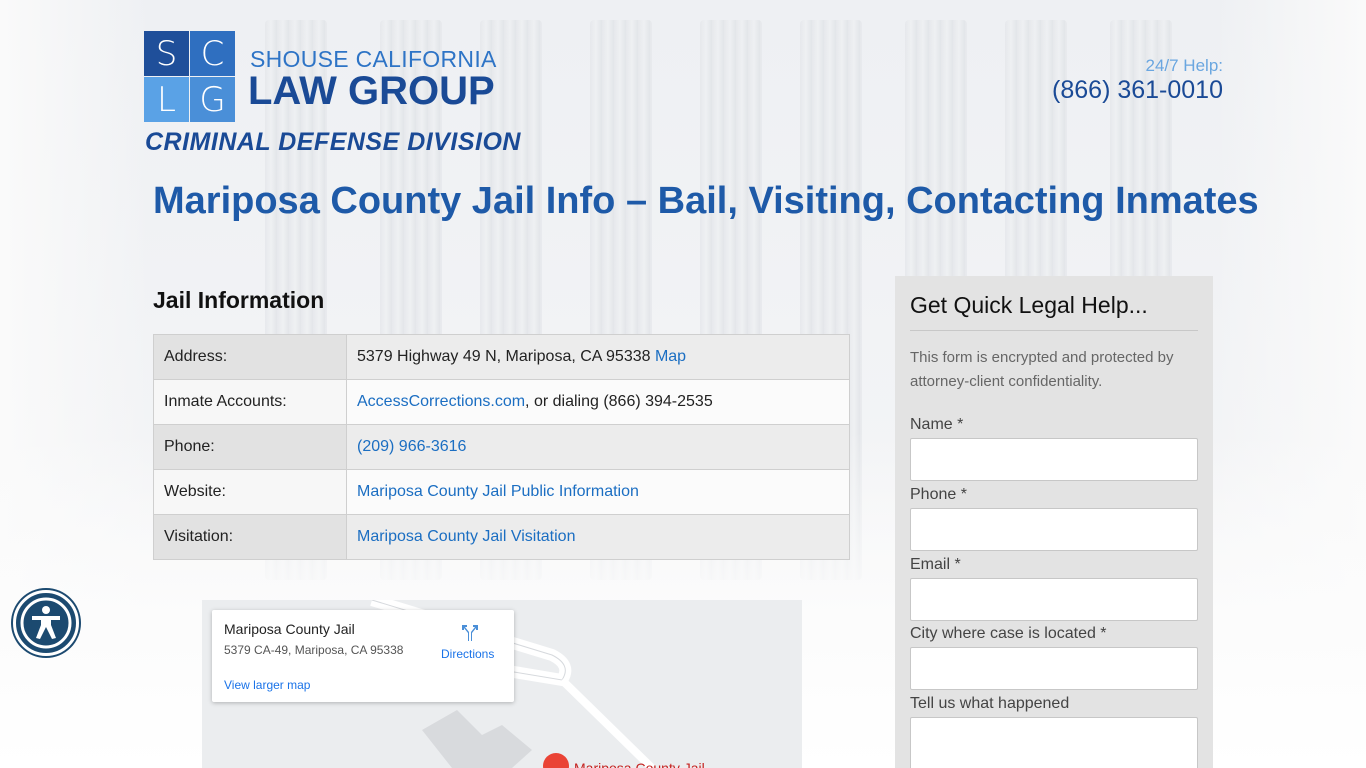  I want to click on accessibility-button, so click(46, 623).